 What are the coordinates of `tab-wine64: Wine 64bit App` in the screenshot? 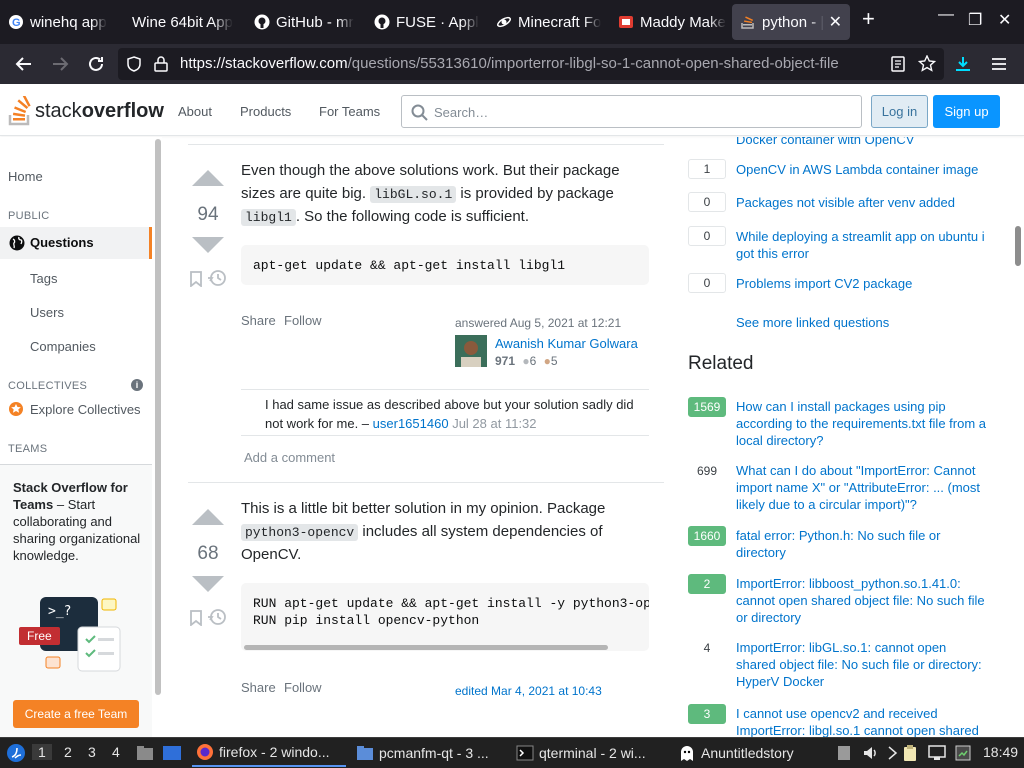 It's located at (186, 22).